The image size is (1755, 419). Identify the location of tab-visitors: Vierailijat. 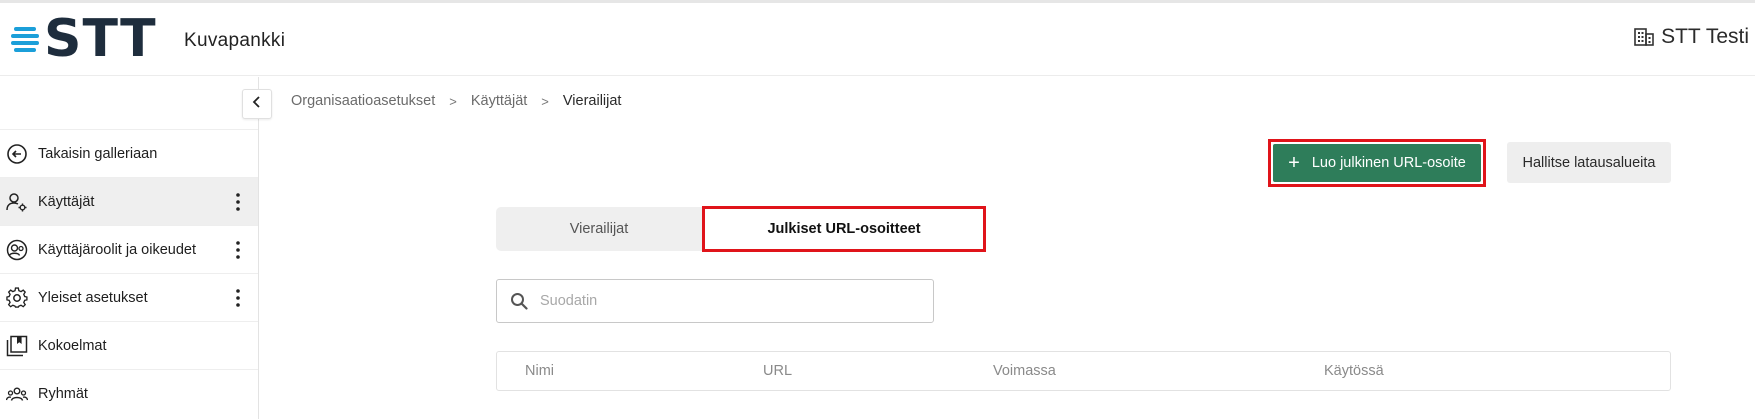
(599, 229).